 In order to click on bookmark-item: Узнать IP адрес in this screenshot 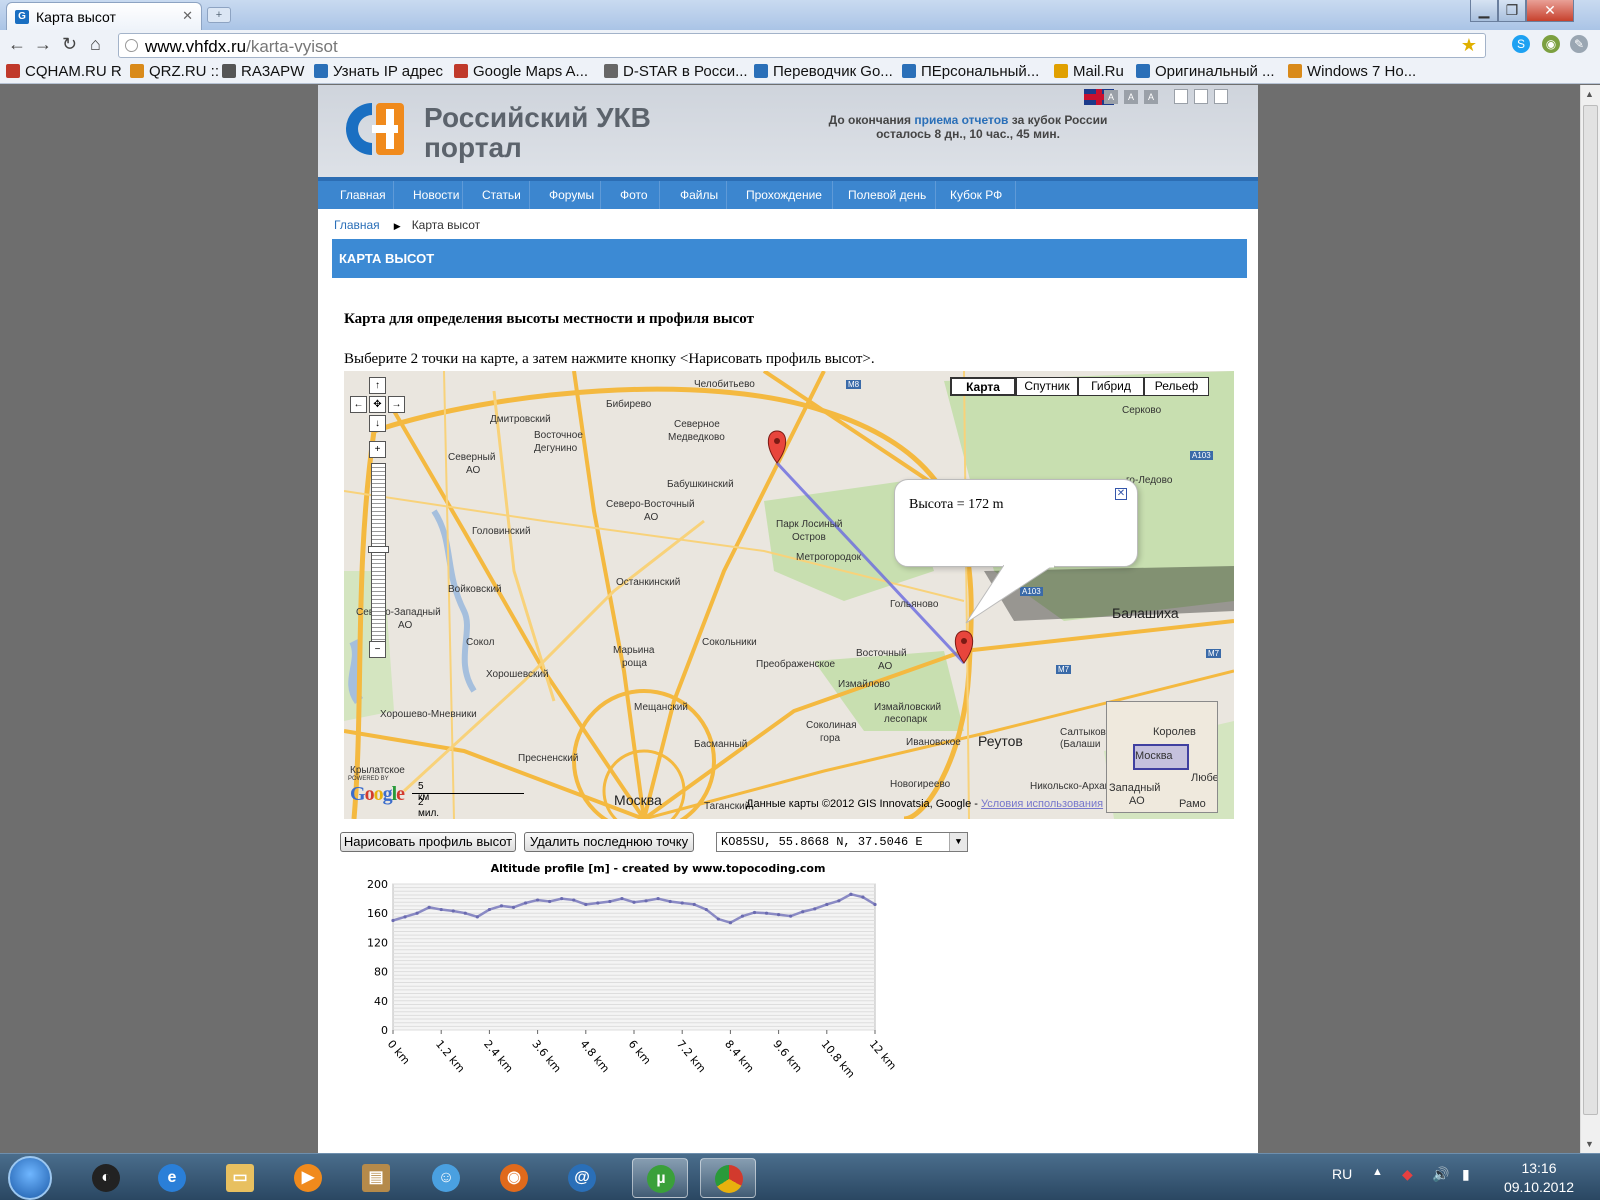, I will do `click(378, 71)`.